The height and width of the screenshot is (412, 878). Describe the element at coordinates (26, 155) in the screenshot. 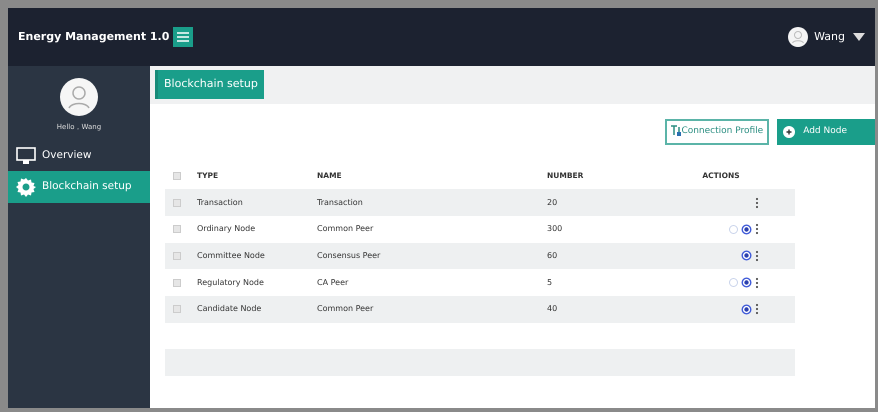

I see `monitor-icon` at that location.